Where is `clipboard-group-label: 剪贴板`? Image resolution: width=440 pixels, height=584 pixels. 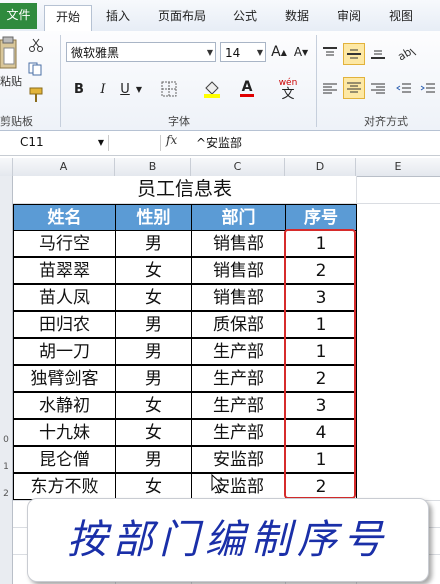
clipboard-group-label: 剪贴板 is located at coordinates (16, 121).